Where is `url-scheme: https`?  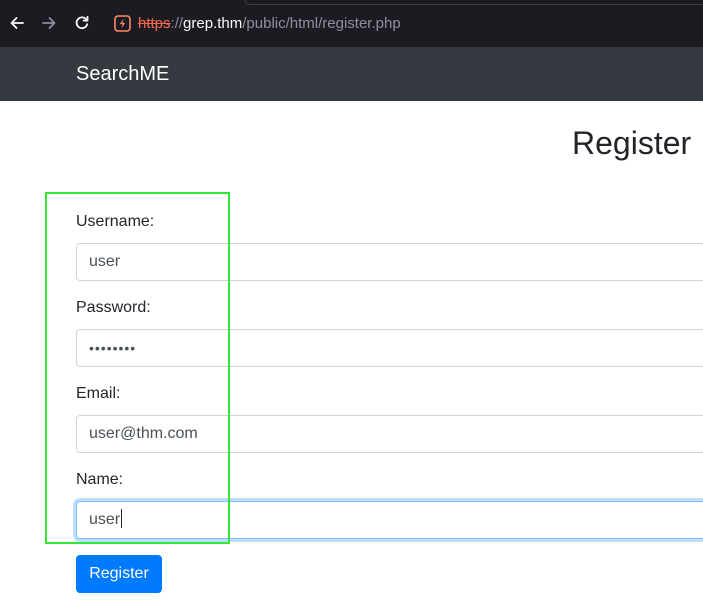
url-scheme: https is located at coordinates (154, 23).